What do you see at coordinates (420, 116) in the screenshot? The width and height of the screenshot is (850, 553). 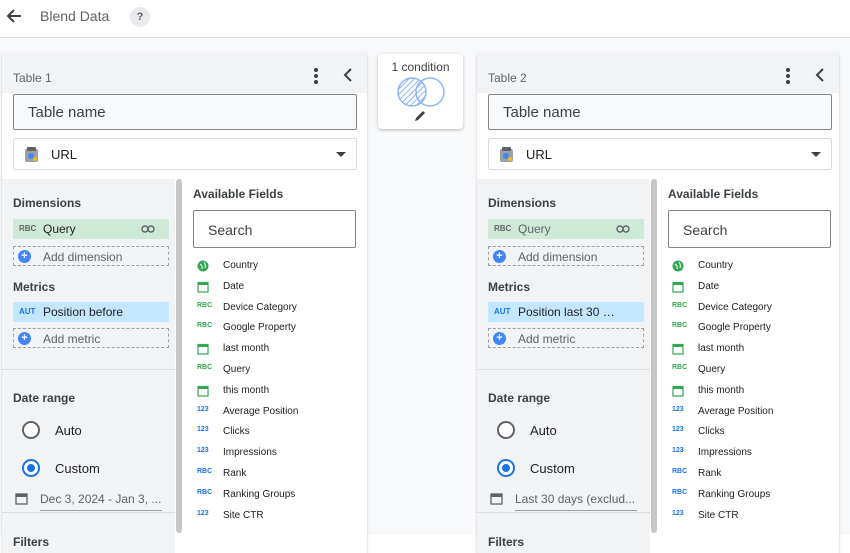 I see `edit-pencil-icon` at bounding box center [420, 116].